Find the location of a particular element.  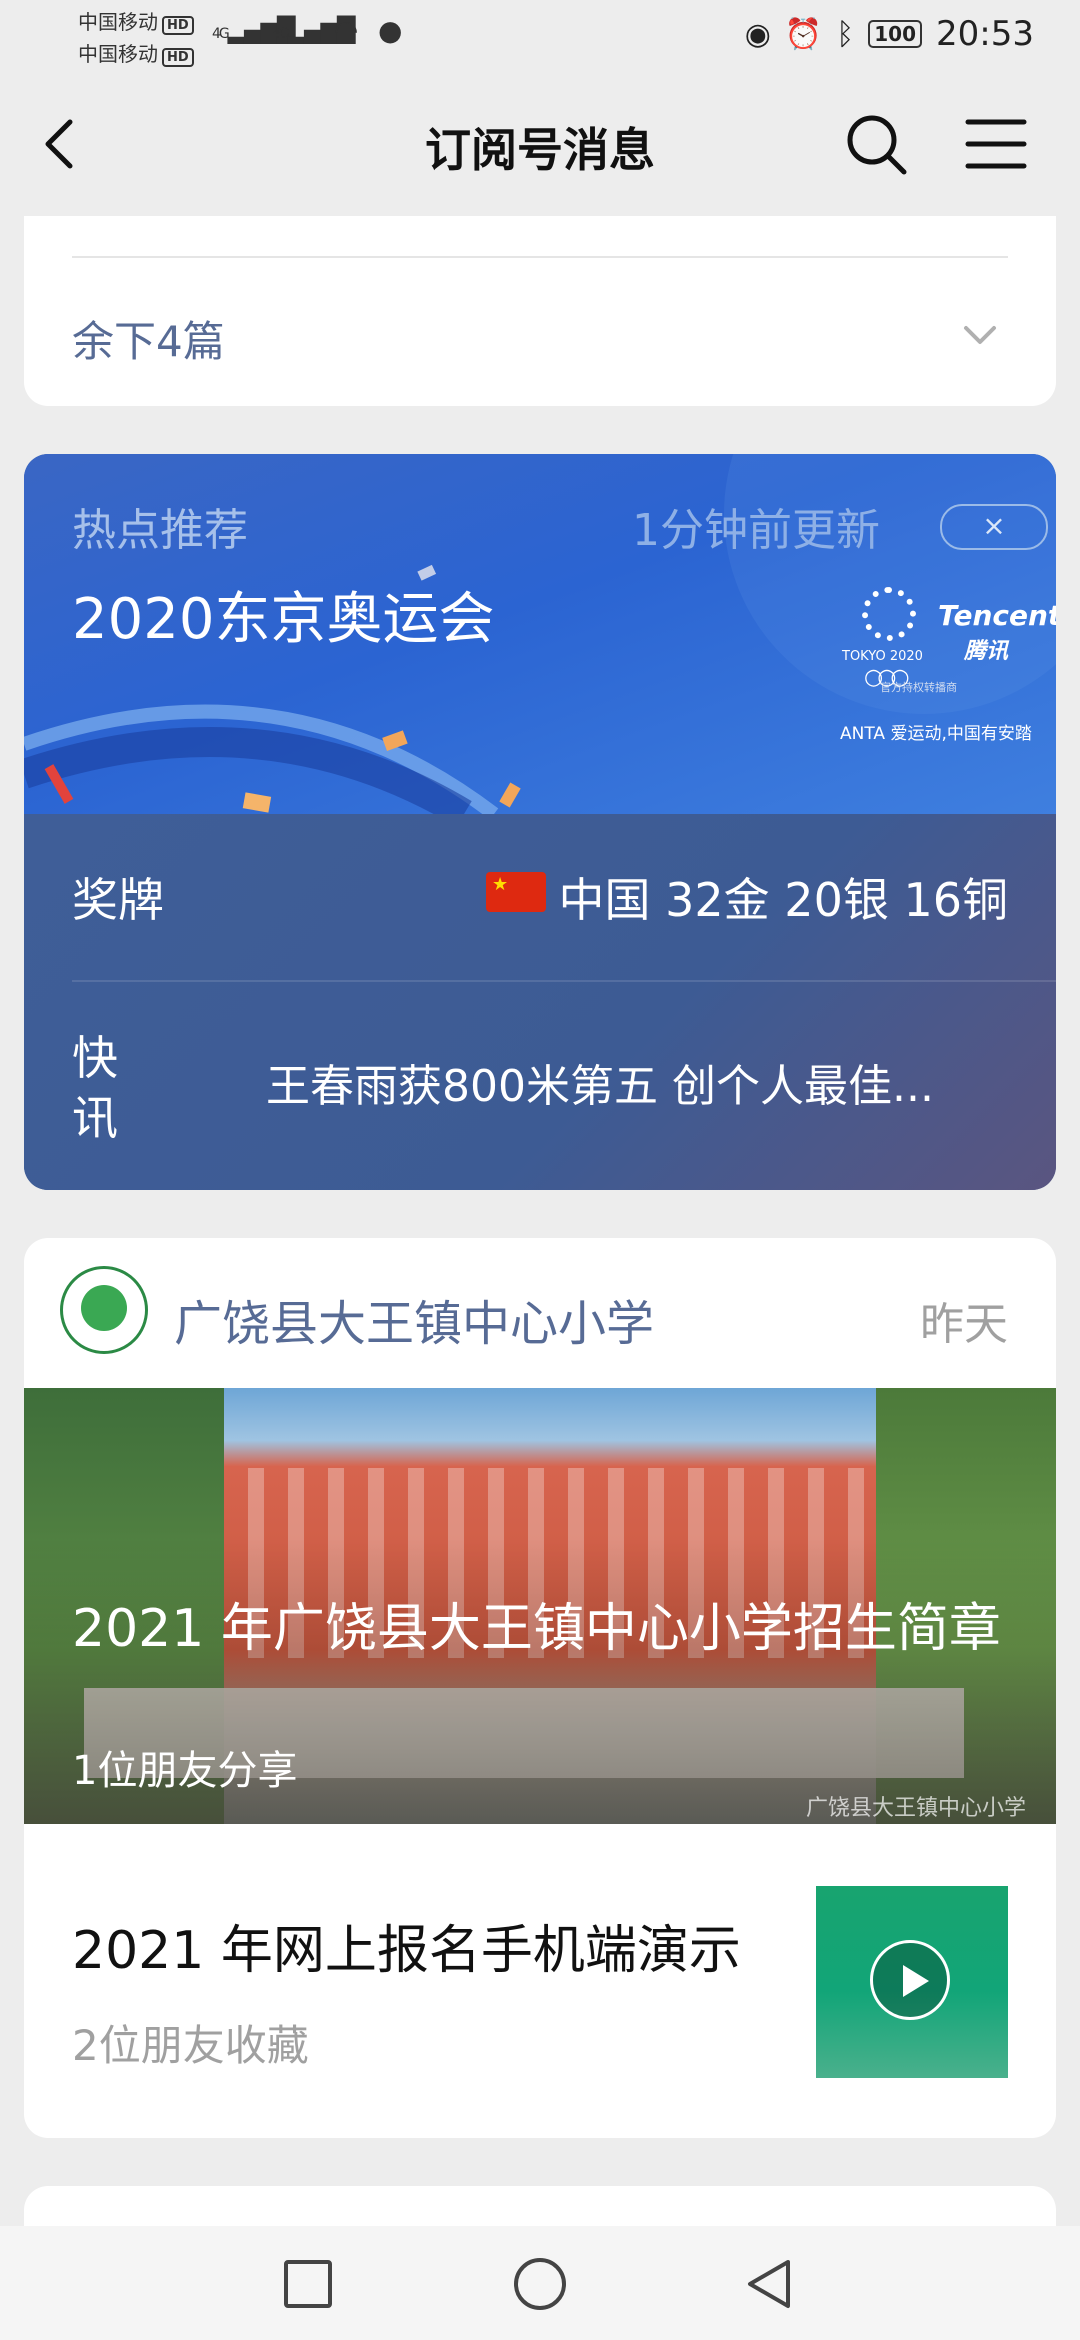

eye-icon: ◉ is located at coordinates (757, 34).